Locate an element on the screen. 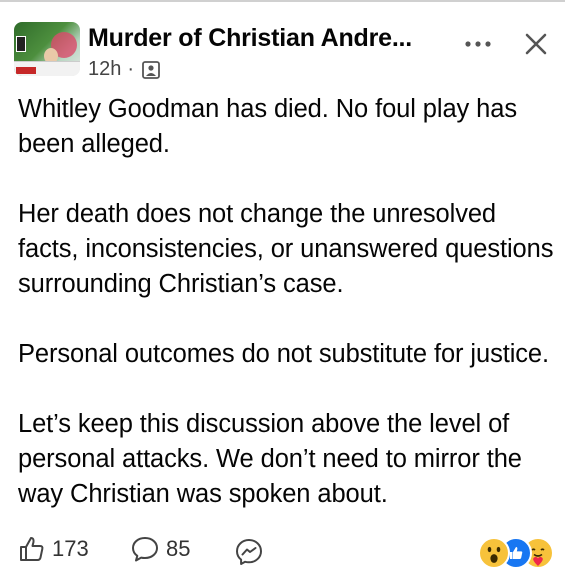  top-divider is located at coordinates (282, 1).